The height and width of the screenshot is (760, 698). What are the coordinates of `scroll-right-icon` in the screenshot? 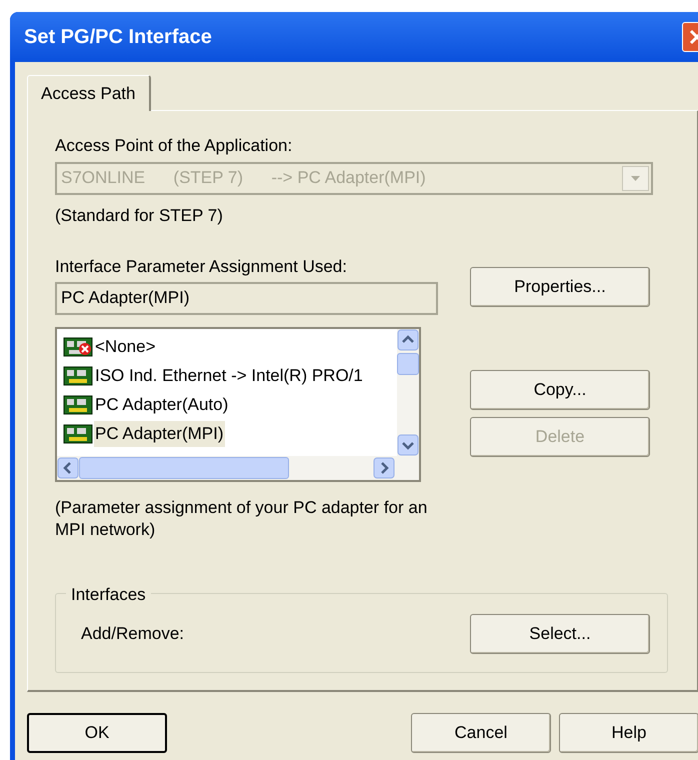 It's located at (384, 467).